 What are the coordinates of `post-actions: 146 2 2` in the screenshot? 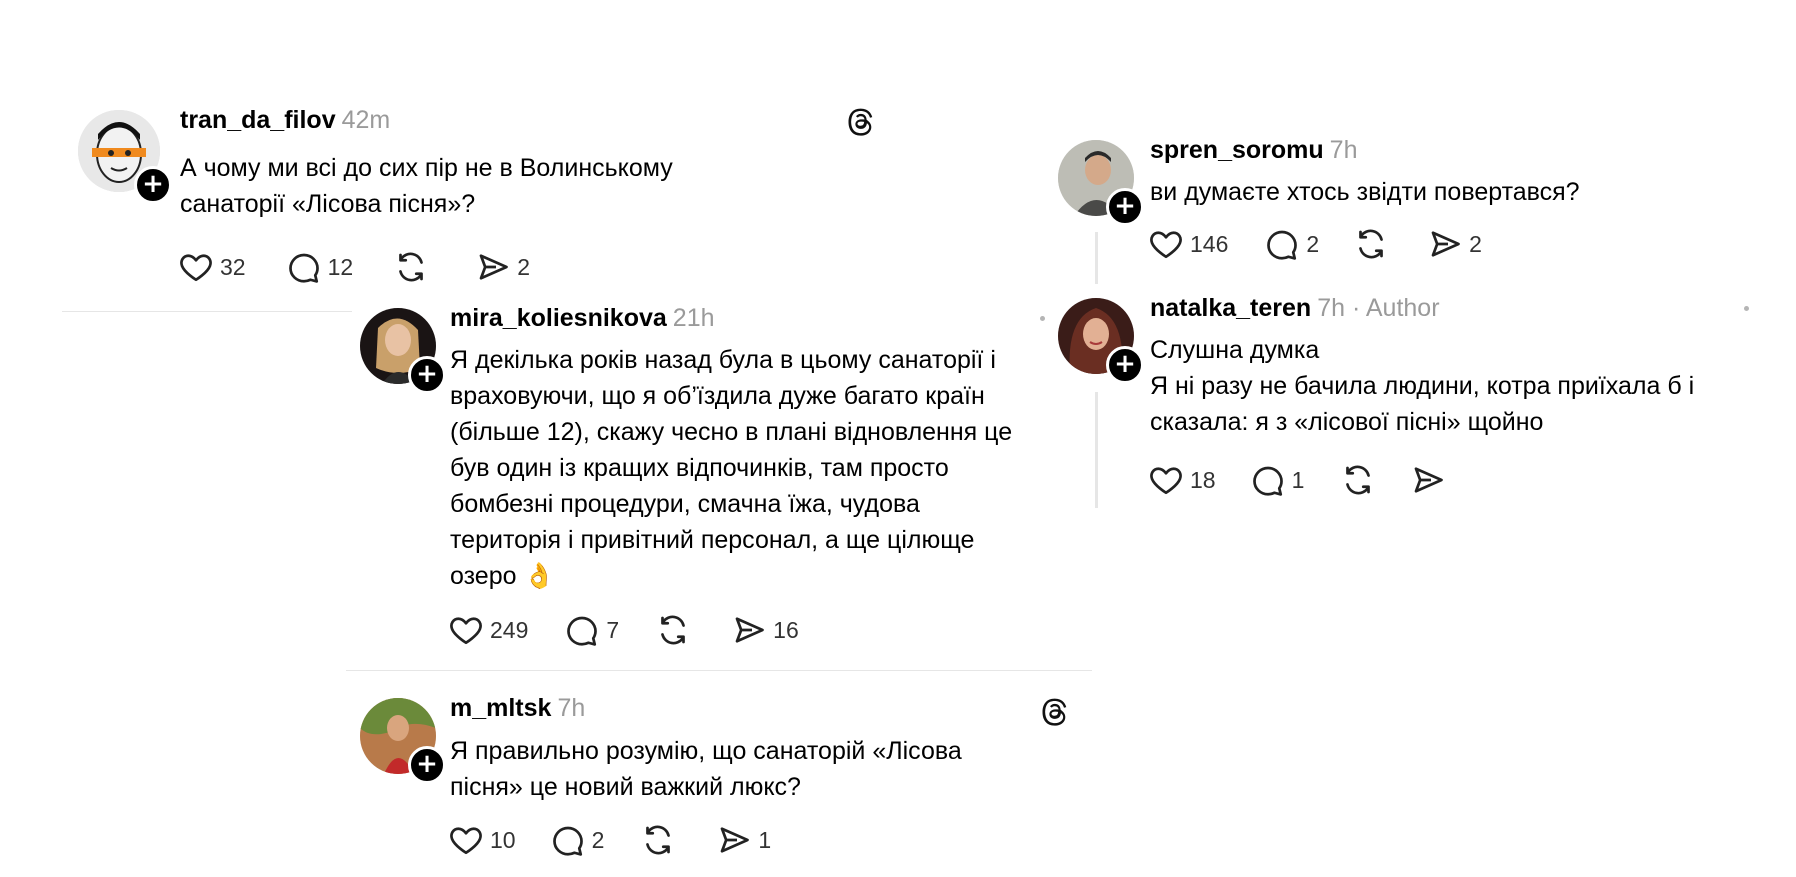 It's located at (1315, 244).